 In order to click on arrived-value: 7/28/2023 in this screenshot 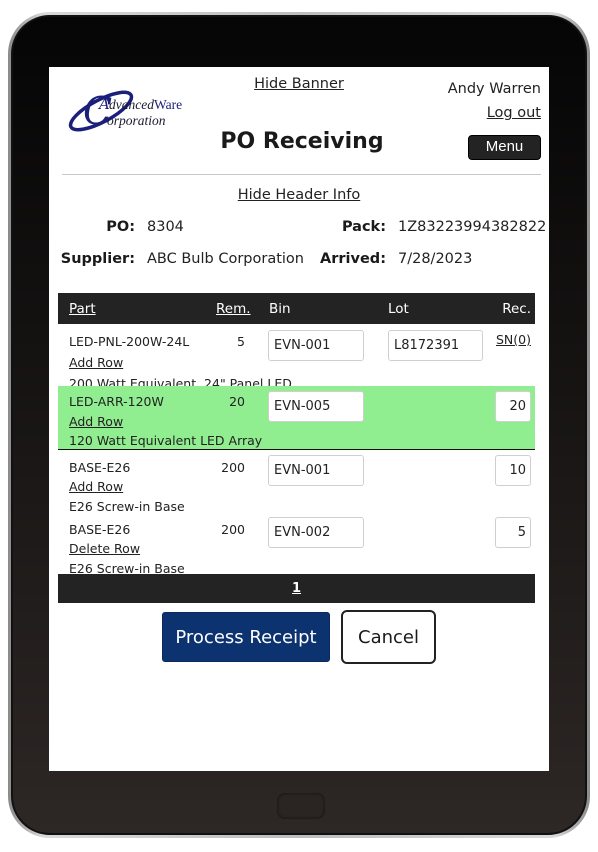, I will do `click(435, 259)`.